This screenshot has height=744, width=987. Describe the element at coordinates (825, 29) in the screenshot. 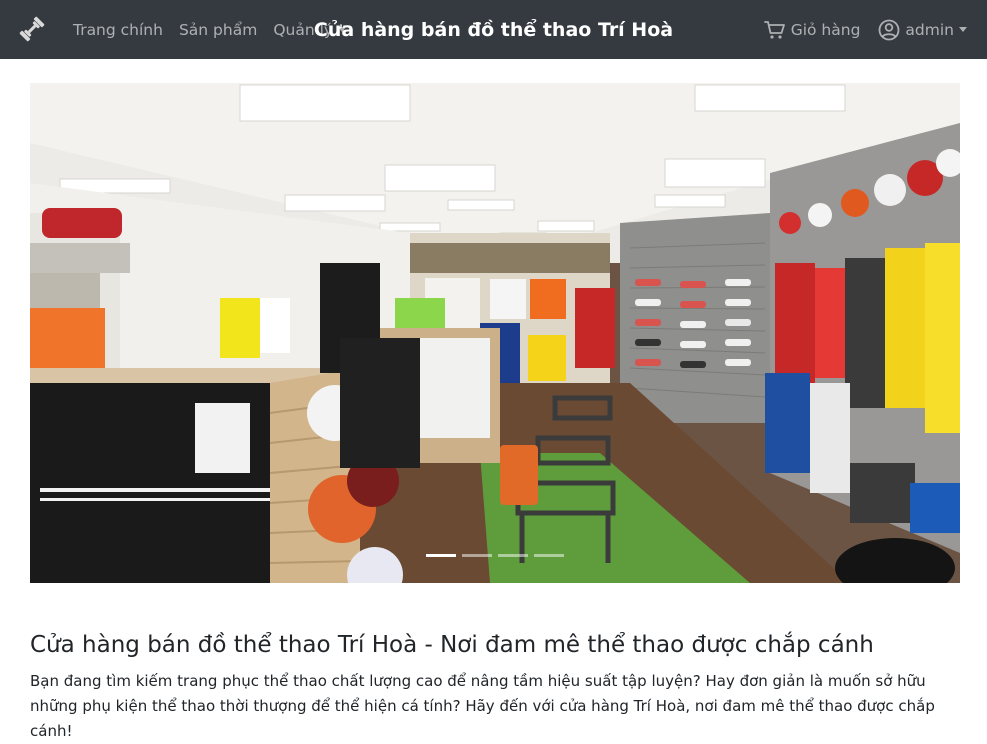

I see `cart-label: Giỏ hàng` at that location.